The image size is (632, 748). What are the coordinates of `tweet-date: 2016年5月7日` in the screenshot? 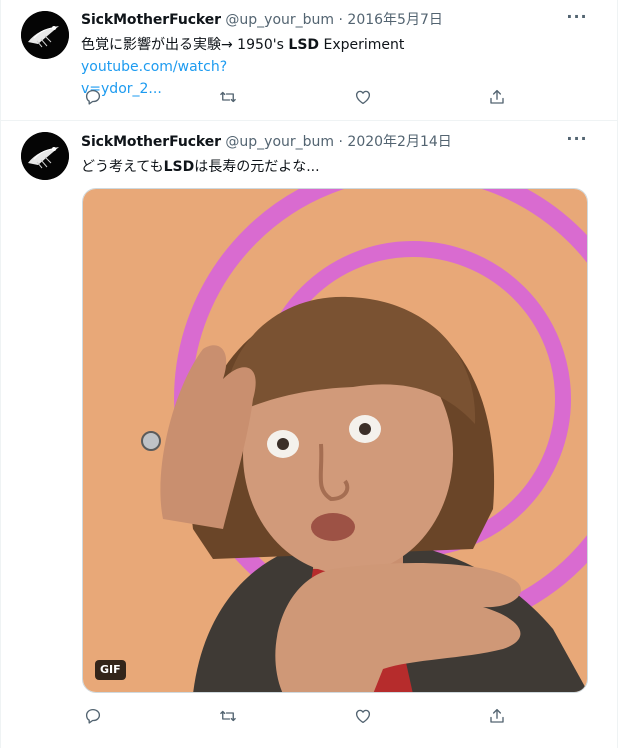 It's located at (394, 20).